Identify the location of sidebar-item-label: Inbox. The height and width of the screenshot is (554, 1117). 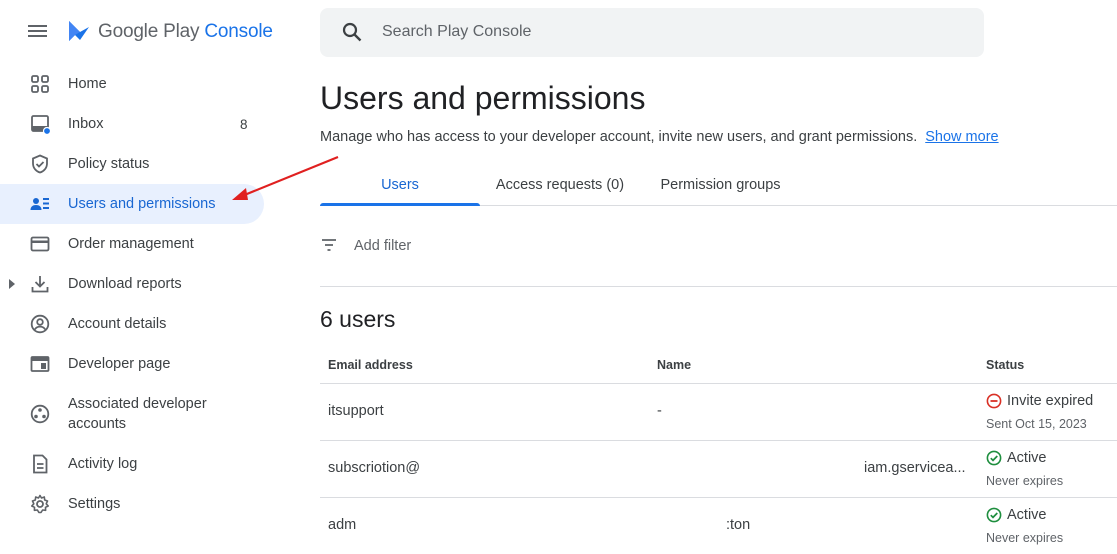
(86, 124).